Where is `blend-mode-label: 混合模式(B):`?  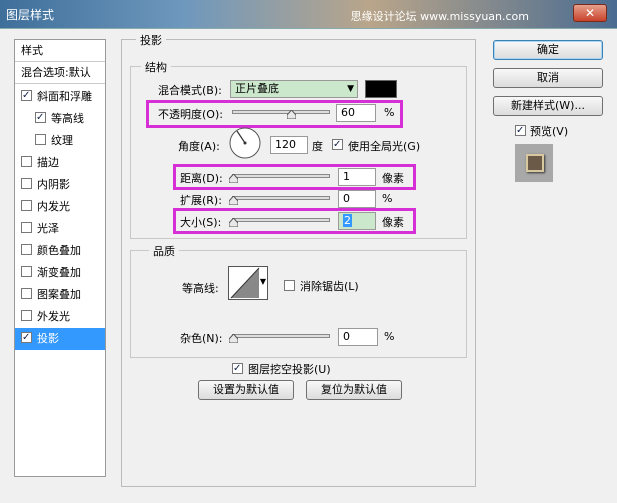 blend-mode-label: 混合模式(B): is located at coordinates (190, 90).